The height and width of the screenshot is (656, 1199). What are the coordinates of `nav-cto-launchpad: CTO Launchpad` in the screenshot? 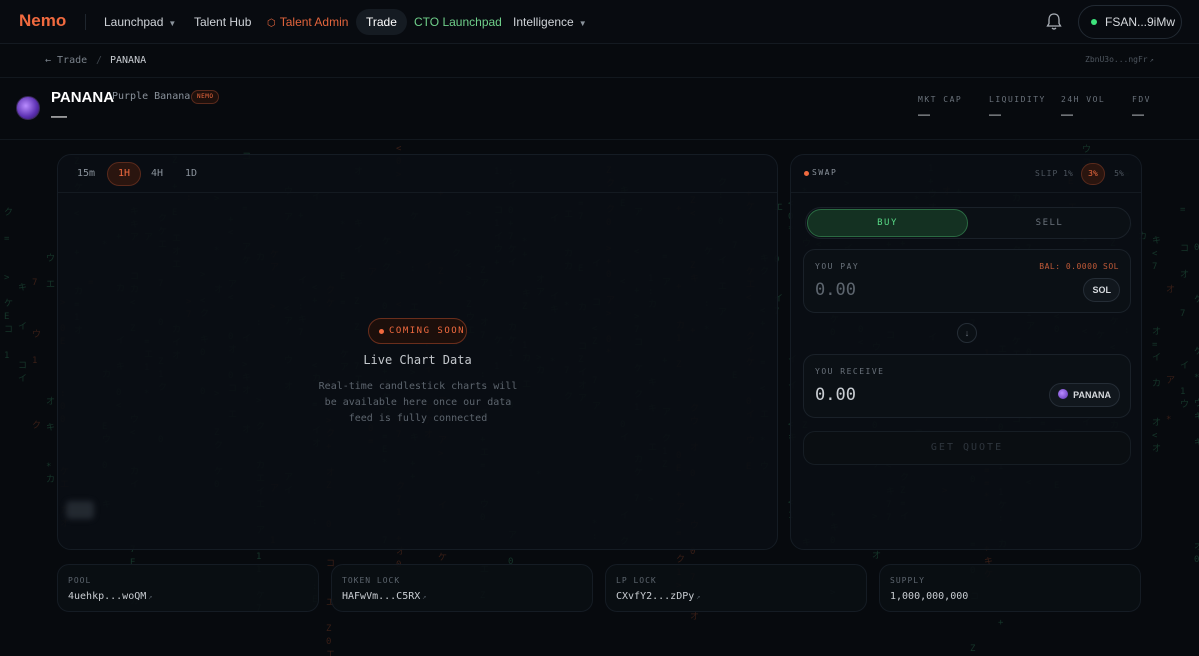 It's located at (458, 22).